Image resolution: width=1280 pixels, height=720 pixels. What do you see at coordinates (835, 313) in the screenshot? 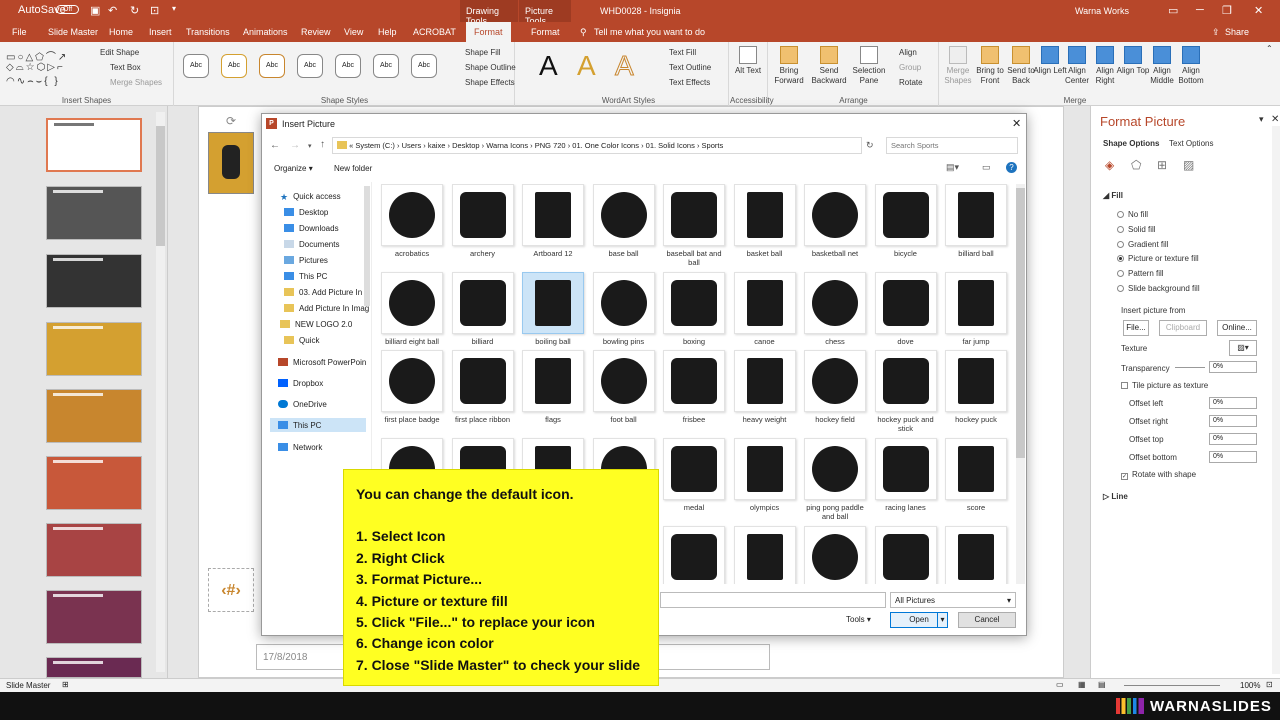
I see `file-item: chess` at bounding box center [835, 313].